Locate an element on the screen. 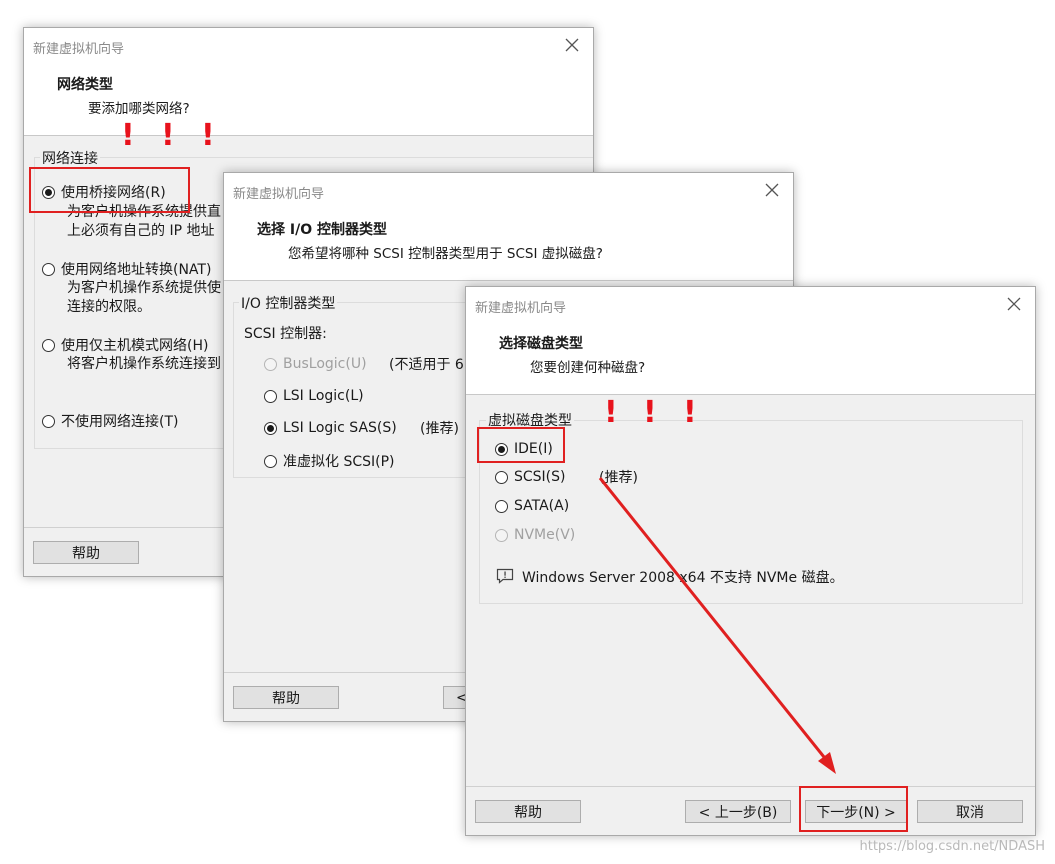 The image size is (1055, 864). radio-lsi-logic-sas: LSI Logic SAS(S) is located at coordinates (330, 428).